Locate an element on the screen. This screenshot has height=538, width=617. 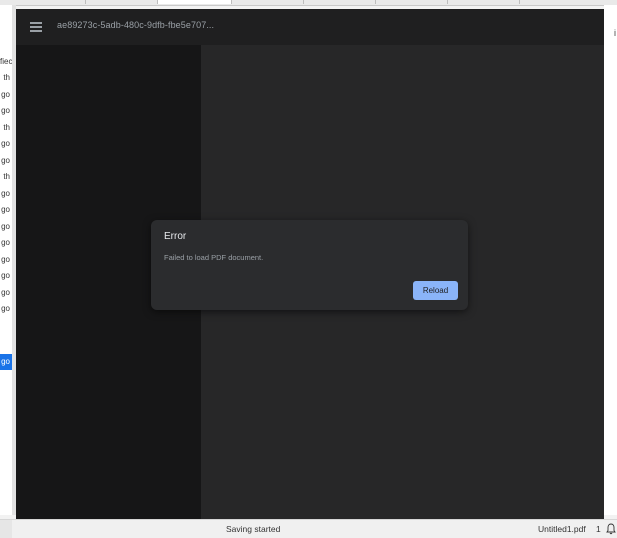
background-tab-strip is located at coordinates (308, 3).